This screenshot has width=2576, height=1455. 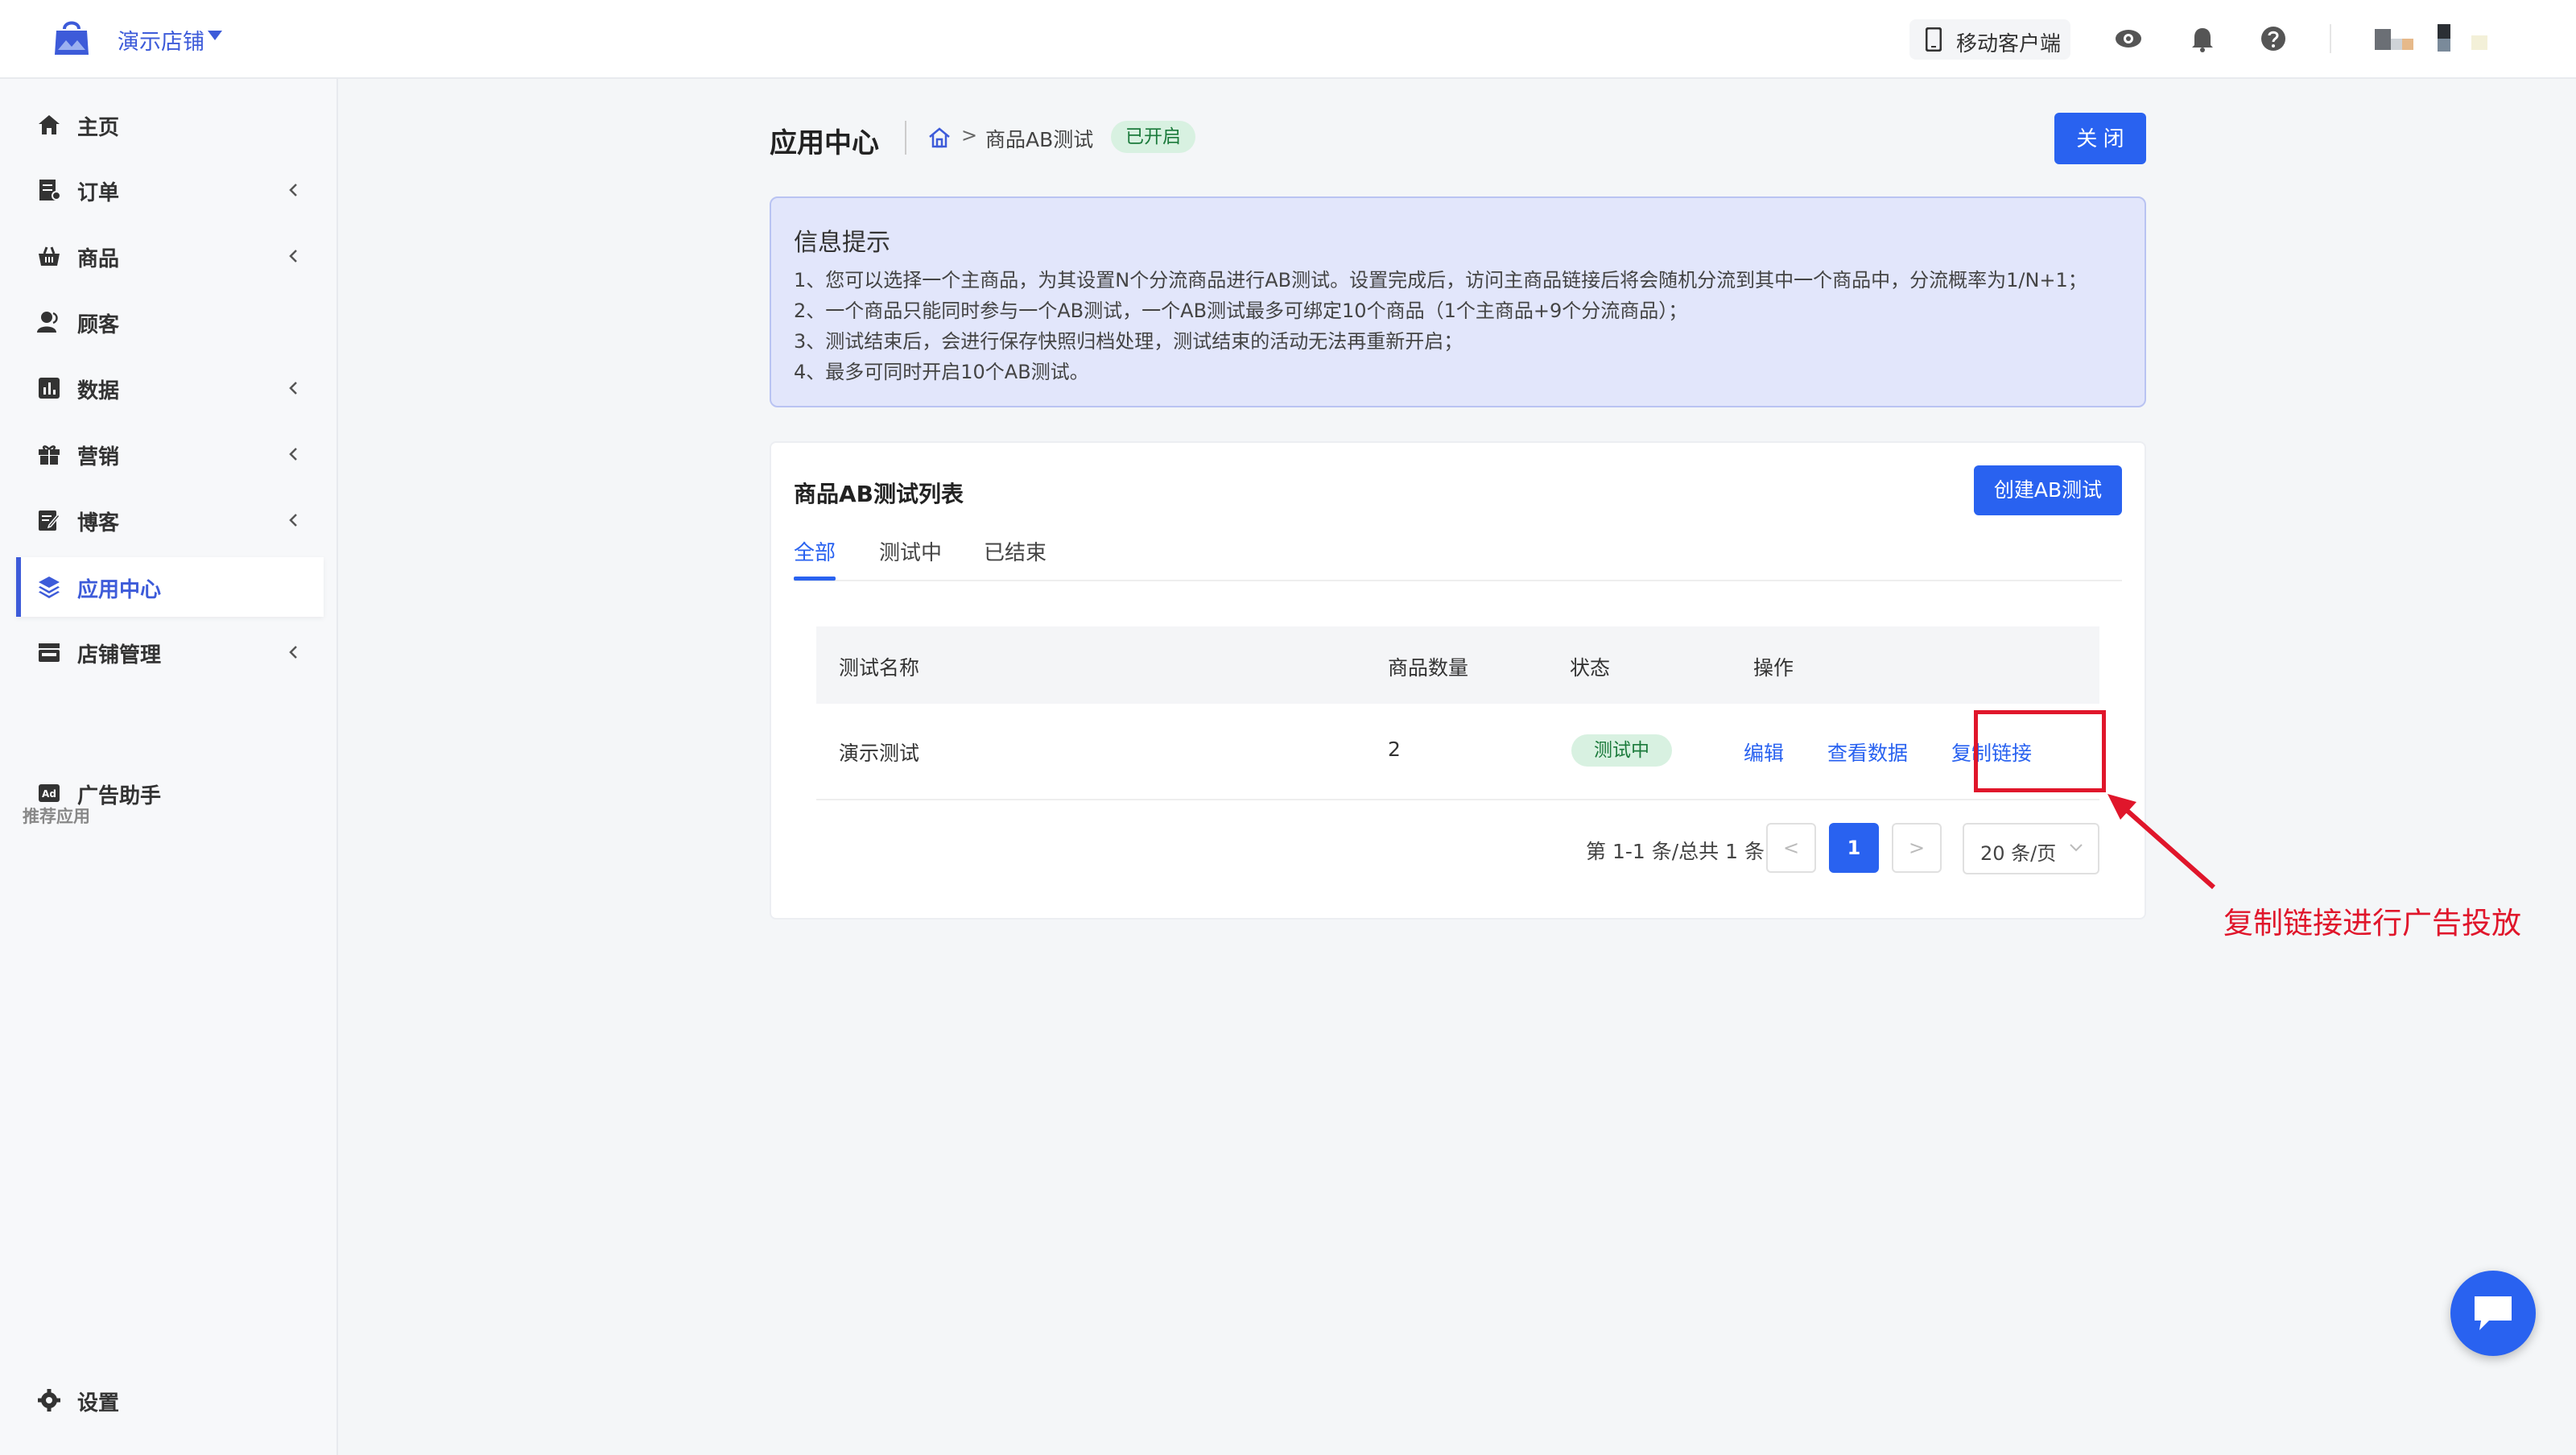 What do you see at coordinates (1773, 668) in the screenshot?
I see `column-header-actions: 操作` at bounding box center [1773, 668].